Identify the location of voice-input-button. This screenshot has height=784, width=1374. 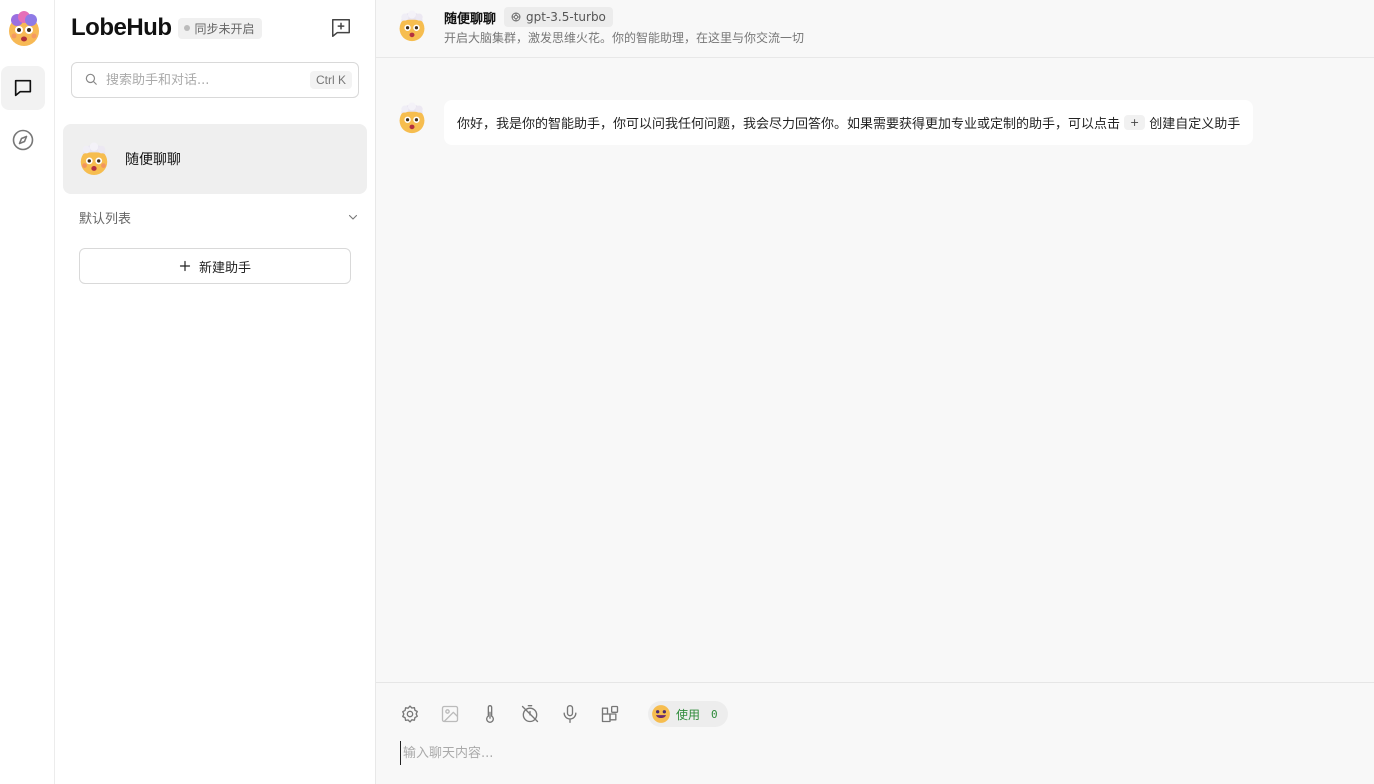
(570, 714).